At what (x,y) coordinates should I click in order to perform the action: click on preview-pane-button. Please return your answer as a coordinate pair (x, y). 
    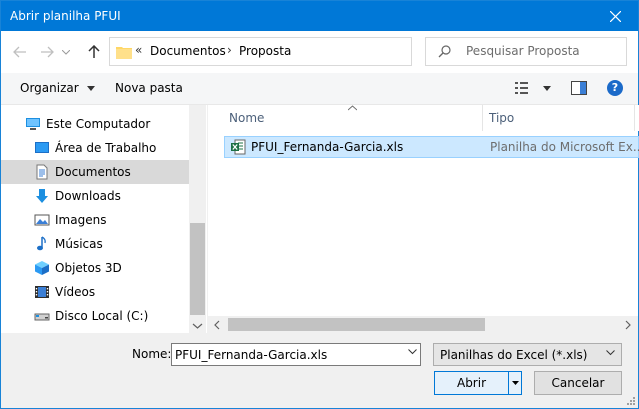
    Looking at the image, I should click on (579, 89).